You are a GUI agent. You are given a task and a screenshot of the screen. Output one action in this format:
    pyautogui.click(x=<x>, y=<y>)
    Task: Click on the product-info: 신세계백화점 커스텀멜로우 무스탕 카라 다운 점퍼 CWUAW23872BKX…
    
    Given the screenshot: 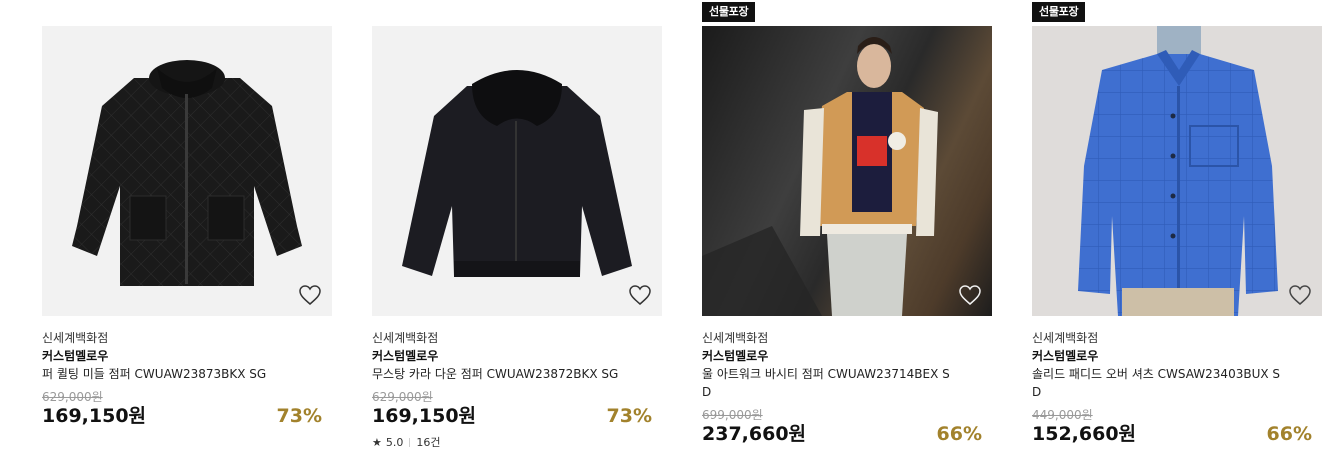 What is the action you would take?
    pyautogui.click(x=517, y=382)
    